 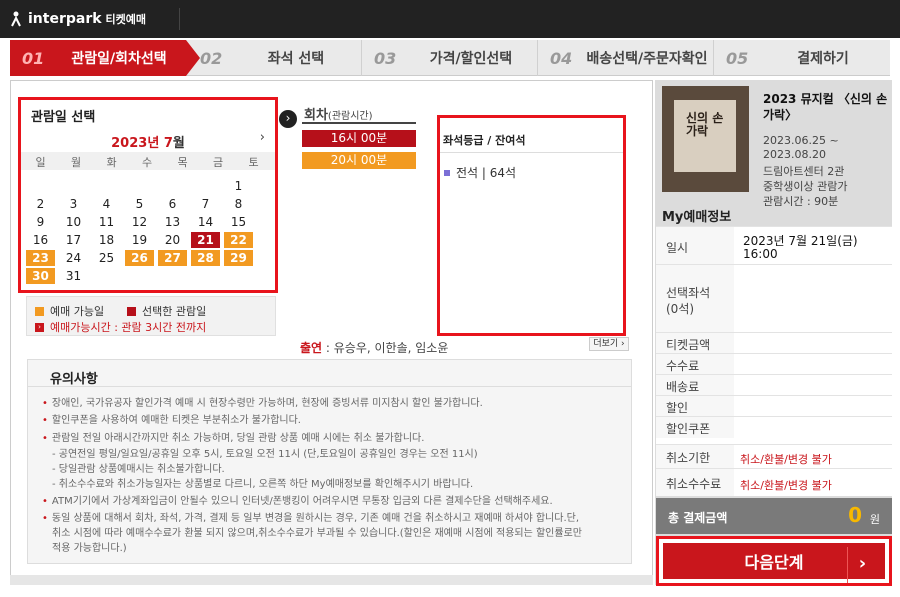 I want to click on step-label: 좌석 선택, so click(x=296, y=59).